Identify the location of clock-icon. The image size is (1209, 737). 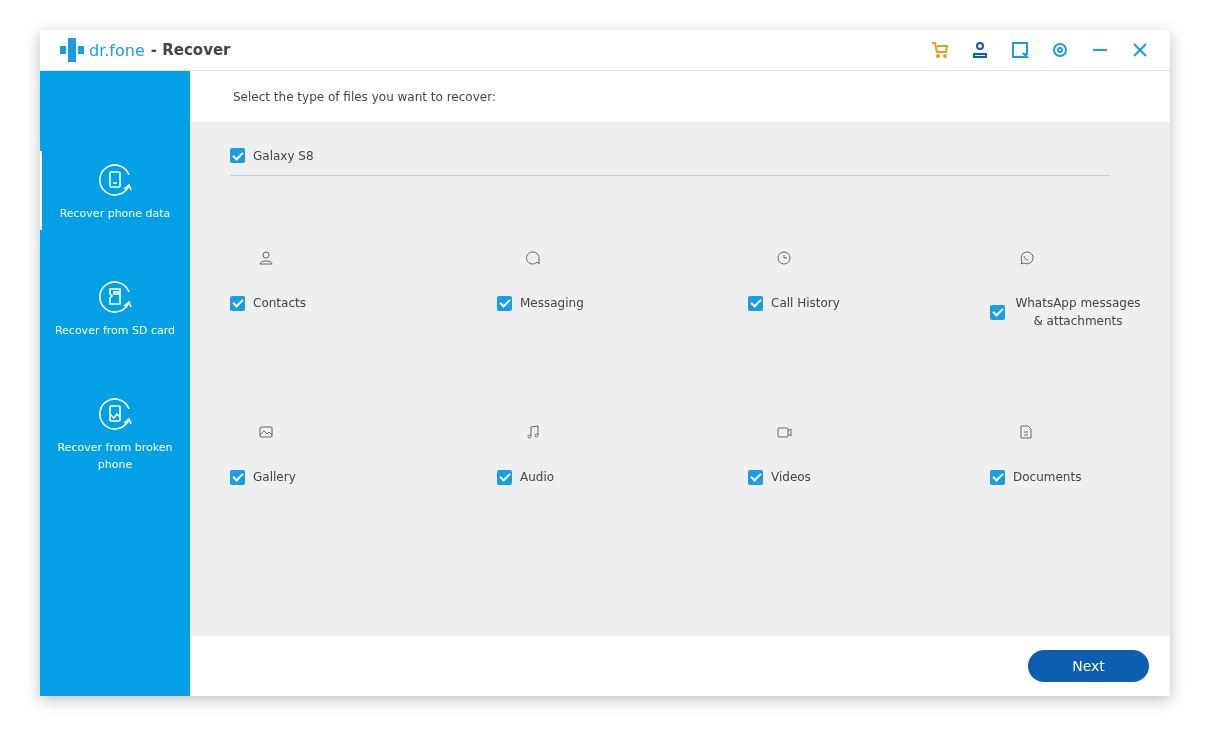
(784, 258).